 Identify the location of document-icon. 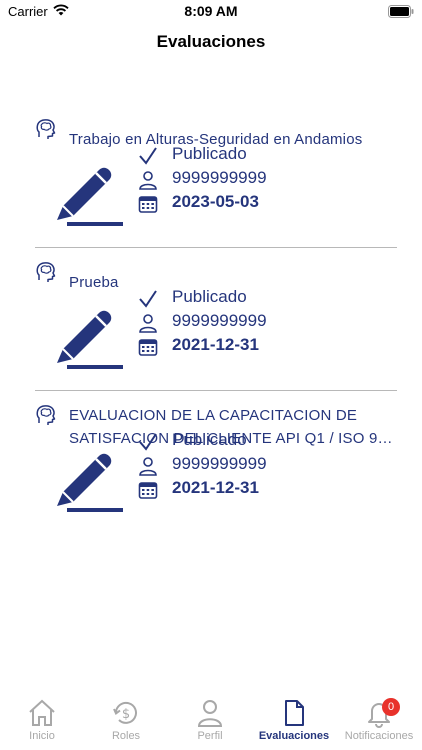
(294, 713).